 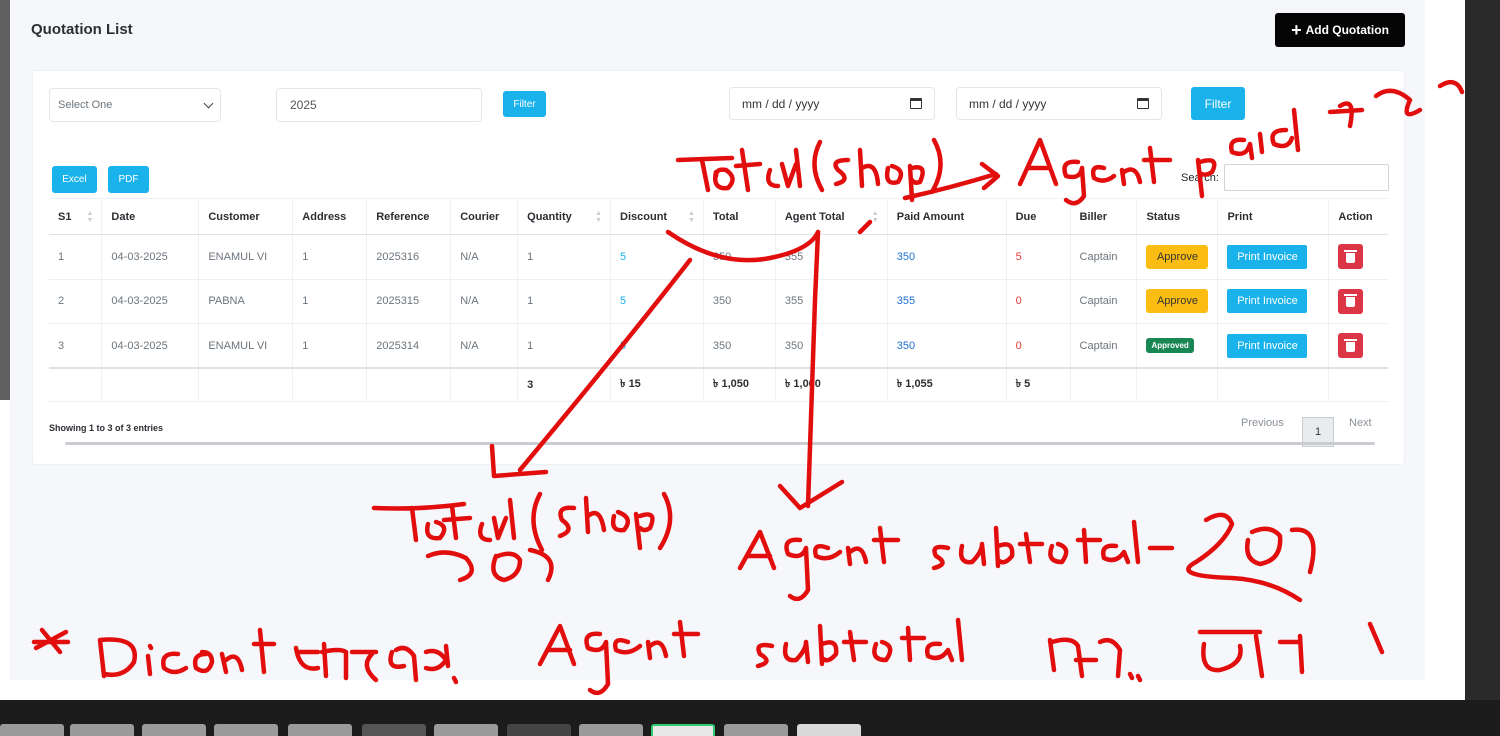 I want to click on cell-reference: 2025315, so click(x=409, y=301).